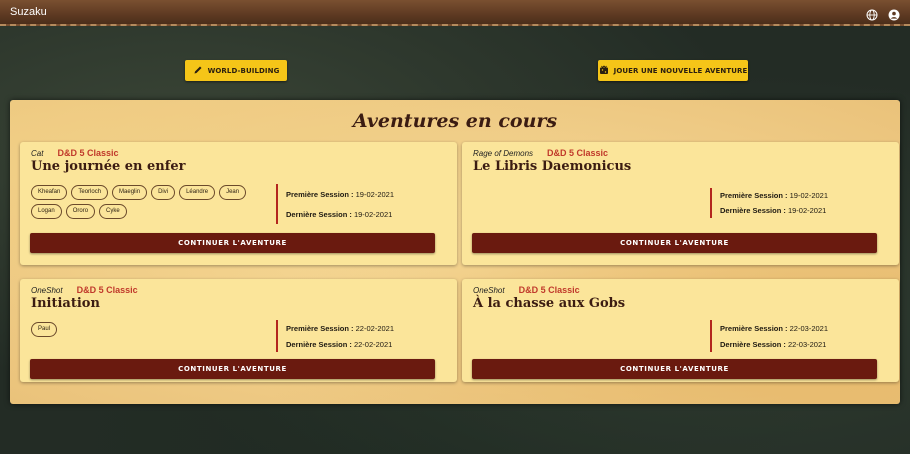 The image size is (910, 454). What do you see at coordinates (872, 13) in the screenshot?
I see `globe-icon` at bounding box center [872, 13].